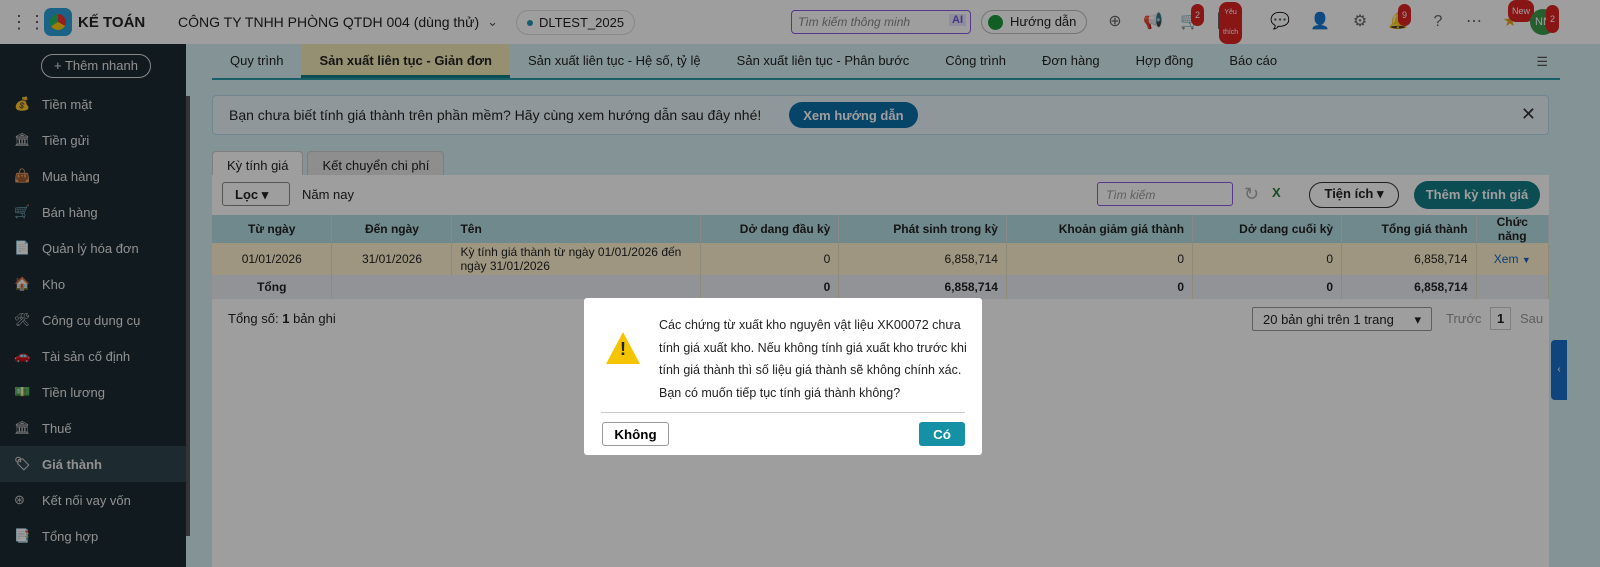 This screenshot has width=1600, height=567. Describe the element at coordinates (783, 412) in the screenshot. I see `divider` at that location.